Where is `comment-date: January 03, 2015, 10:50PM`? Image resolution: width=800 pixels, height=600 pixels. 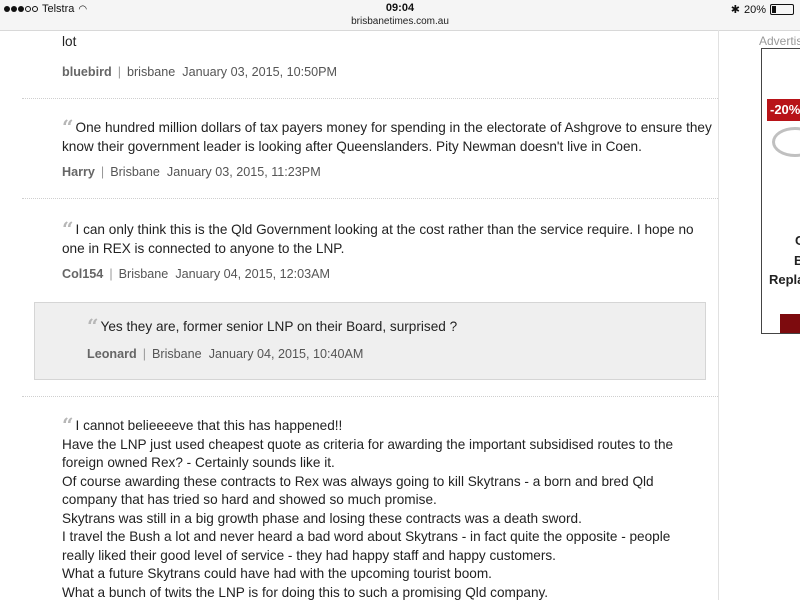
comment-date: January 03, 2015, 10:50PM is located at coordinates (260, 71).